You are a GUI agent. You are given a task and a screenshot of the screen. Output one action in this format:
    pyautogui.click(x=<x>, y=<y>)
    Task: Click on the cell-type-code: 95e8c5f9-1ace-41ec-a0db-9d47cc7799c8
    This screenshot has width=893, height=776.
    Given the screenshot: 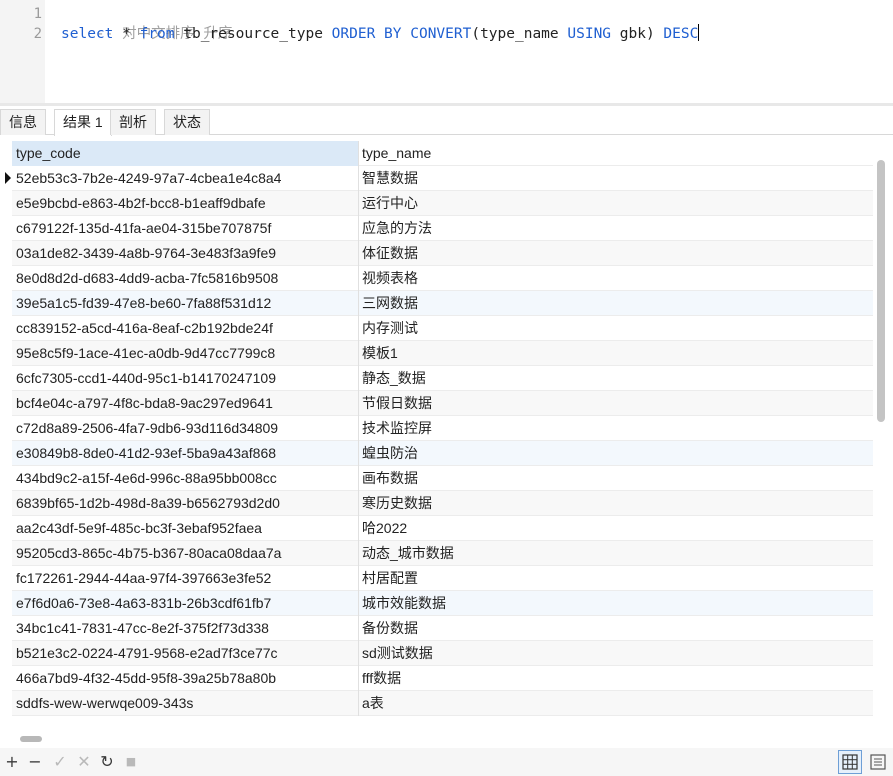 What is the action you would take?
    pyautogui.click(x=186, y=353)
    